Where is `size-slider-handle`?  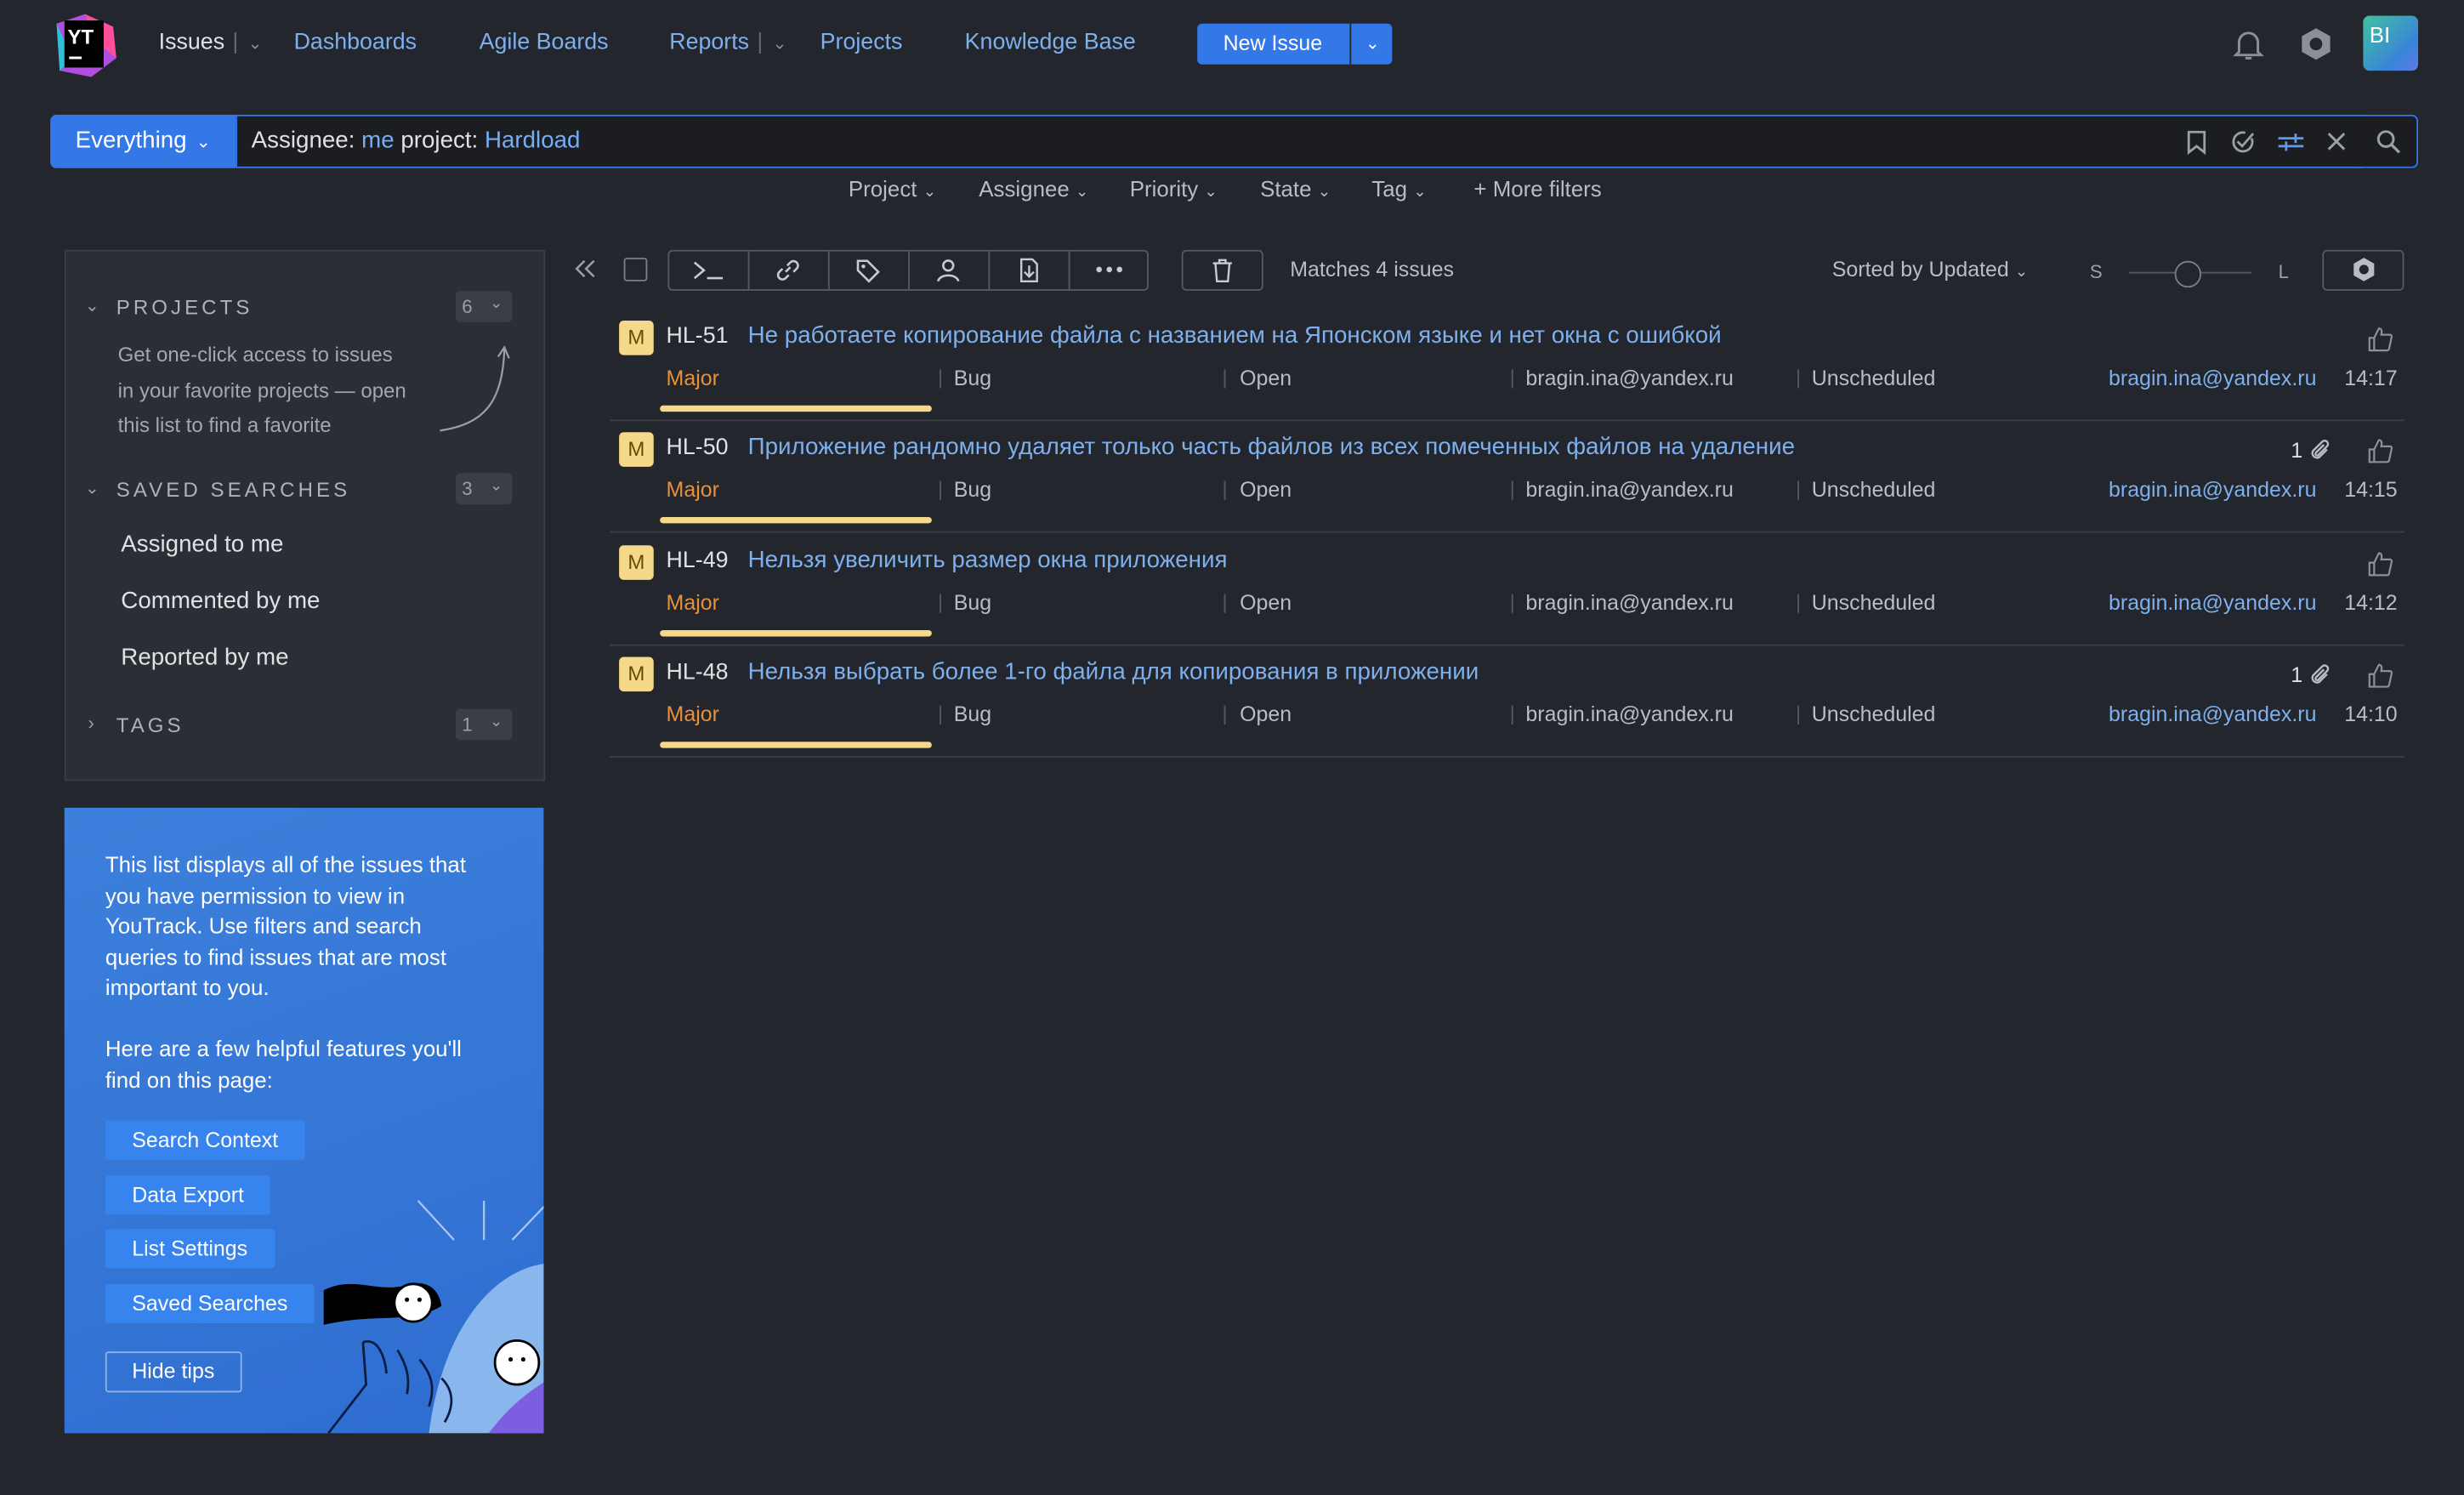 size-slider-handle is located at coordinates (2188, 274).